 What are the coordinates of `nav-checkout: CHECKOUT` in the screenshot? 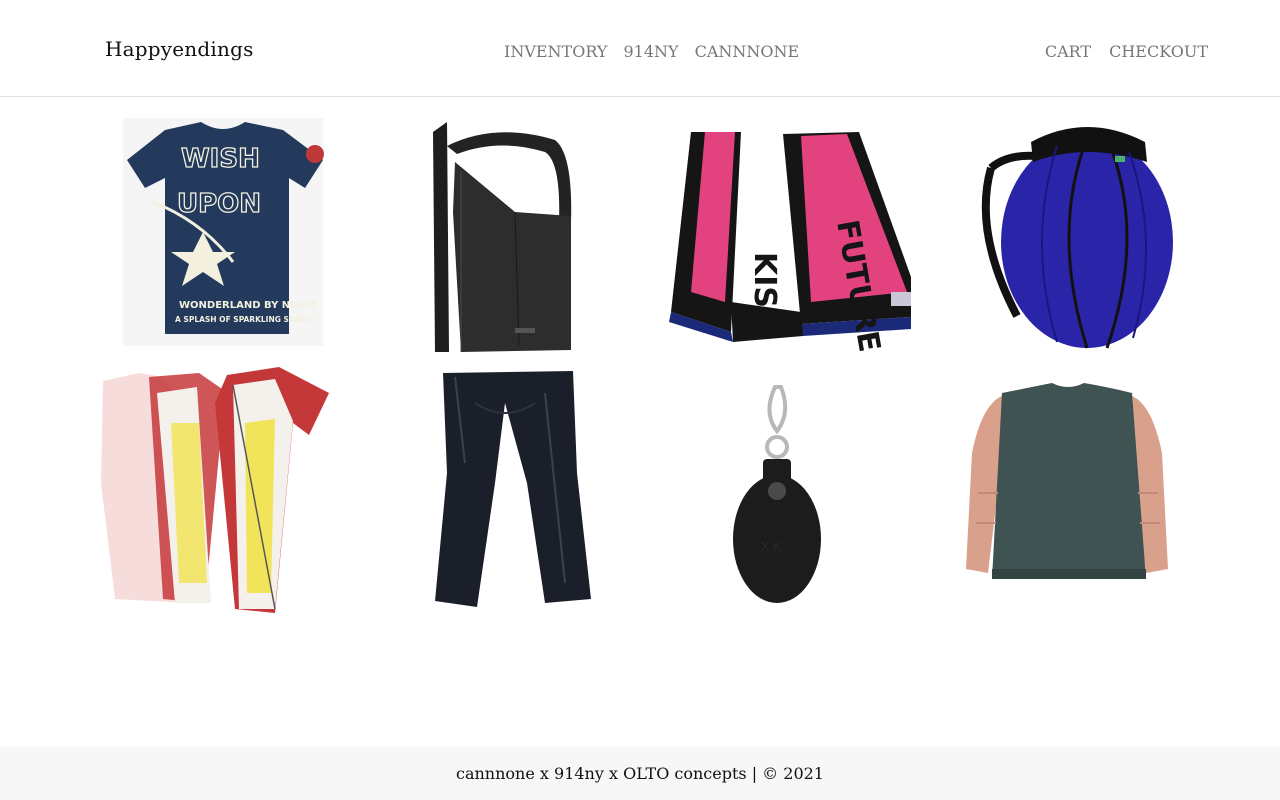 It's located at (1158, 51).